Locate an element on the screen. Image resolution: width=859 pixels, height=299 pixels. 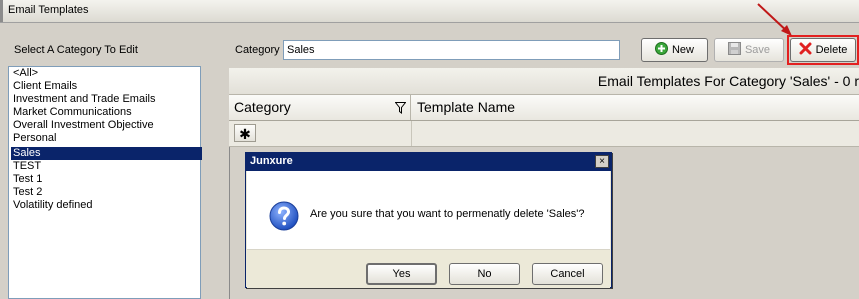
new-row-divider is located at coordinates (411, 133).